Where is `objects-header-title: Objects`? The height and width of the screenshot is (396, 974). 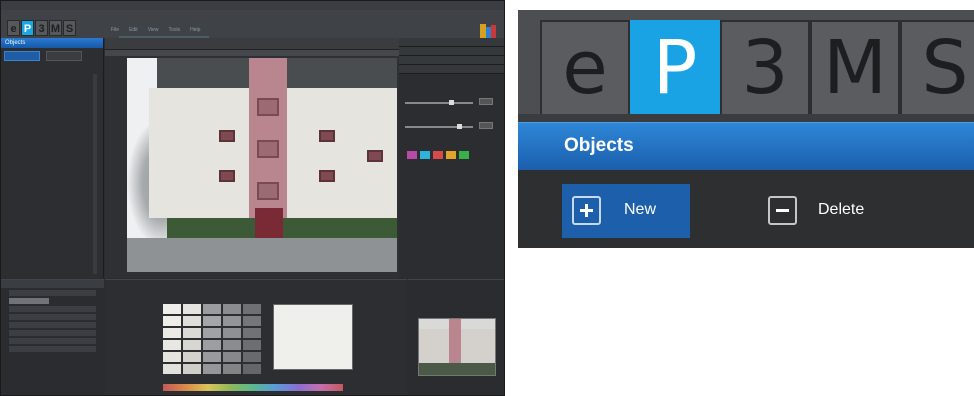
objects-header-title: Objects is located at coordinates (599, 145).